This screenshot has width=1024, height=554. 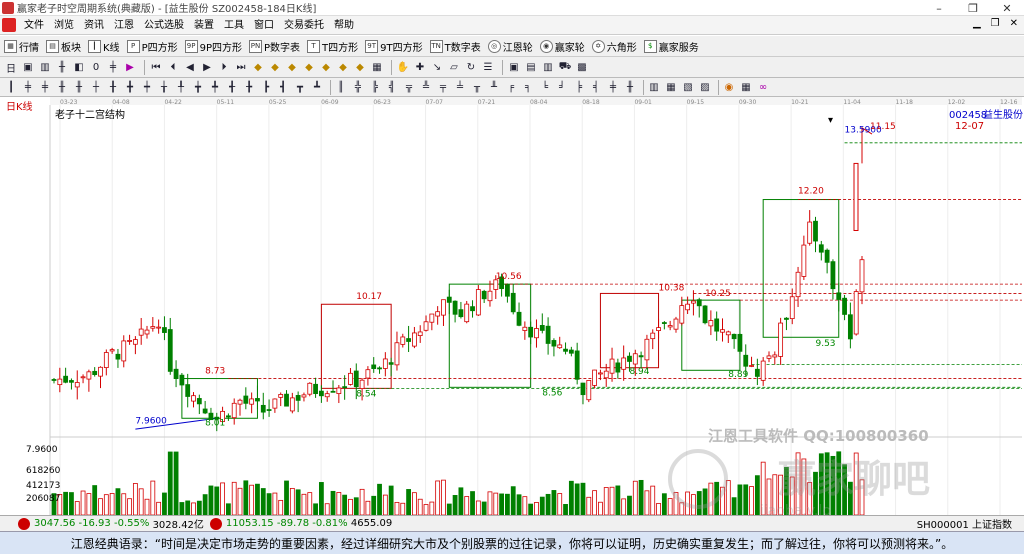 What do you see at coordinates (275, 67) in the screenshot?
I see `diamond-2-icon: ◆` at bounding box center [275, 67].